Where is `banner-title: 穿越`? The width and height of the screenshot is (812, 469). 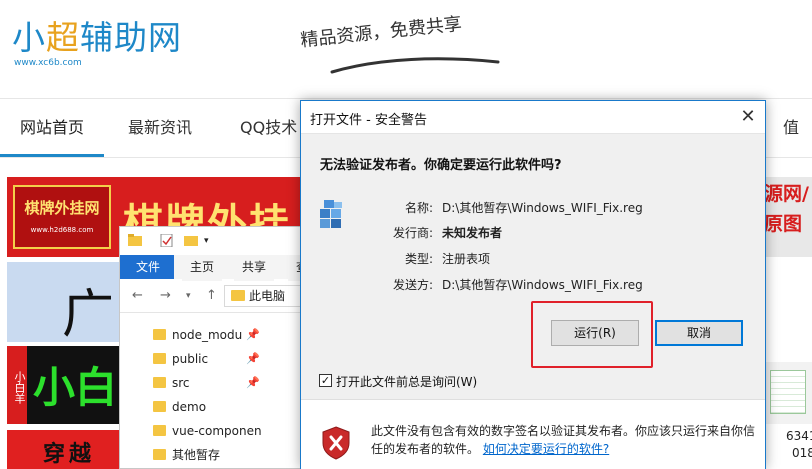 banner-title: 穿越 is located at coordinates (69, 454).